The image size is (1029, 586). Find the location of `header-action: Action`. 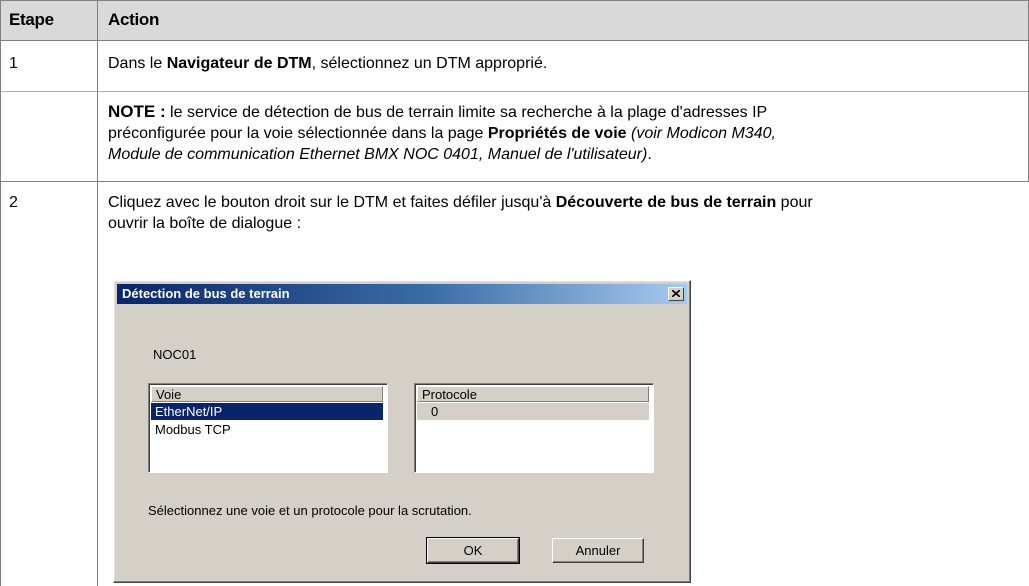

header-action: Action is located at coordinates (134, 19).